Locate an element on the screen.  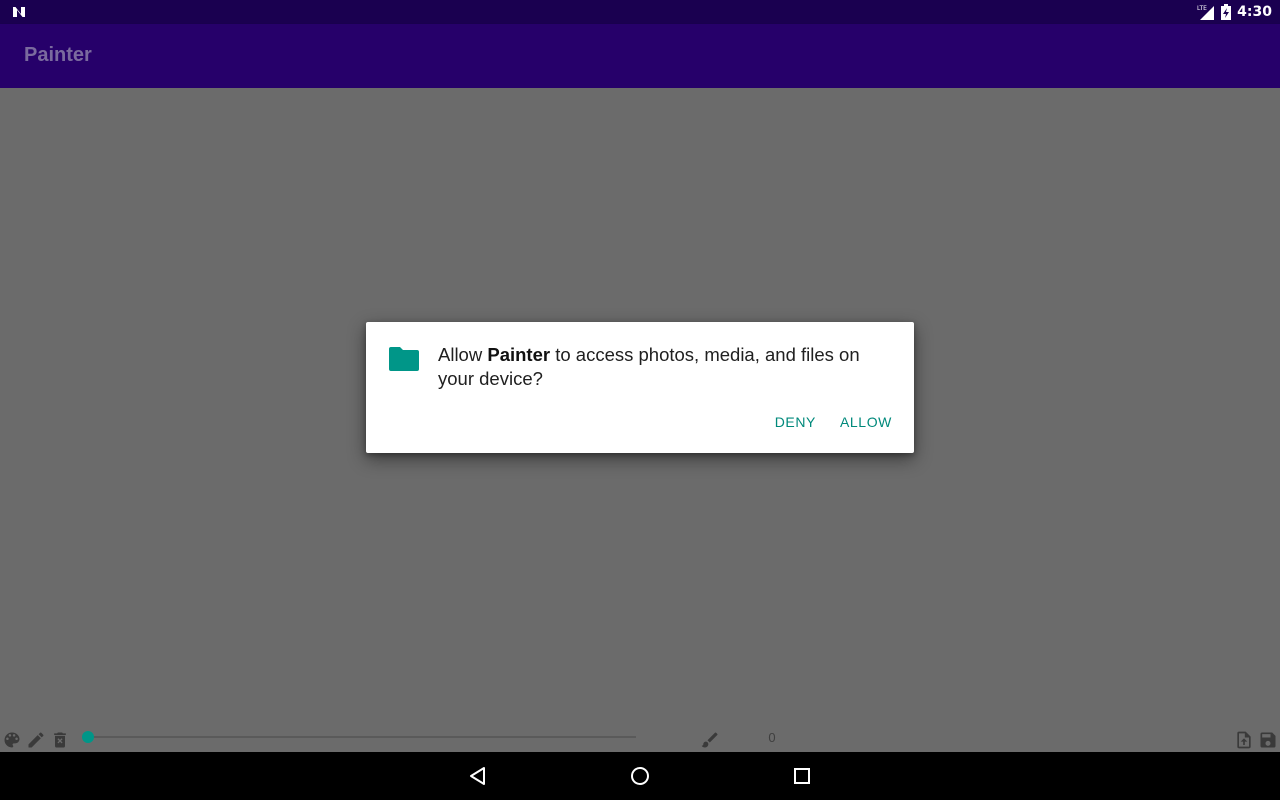
signal-icon: LTE is located at coordinates (1206, 12).